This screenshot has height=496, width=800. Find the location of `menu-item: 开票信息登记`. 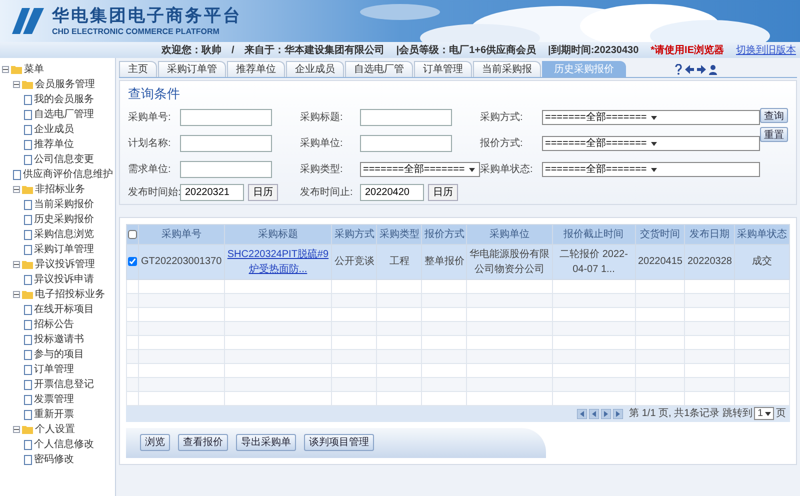

menu-item: 开票信息登记 is located at coordinates (64, 384).